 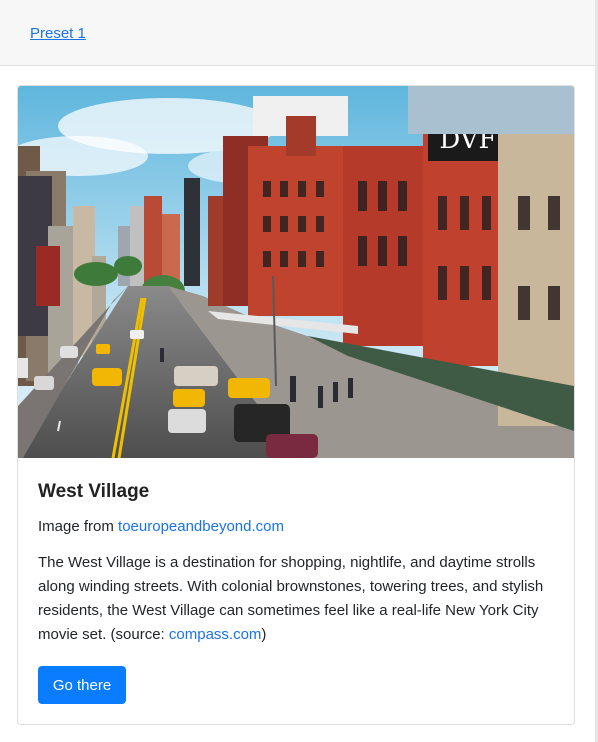 I want to click on description-suffix: ), so click(x=264, y=634).